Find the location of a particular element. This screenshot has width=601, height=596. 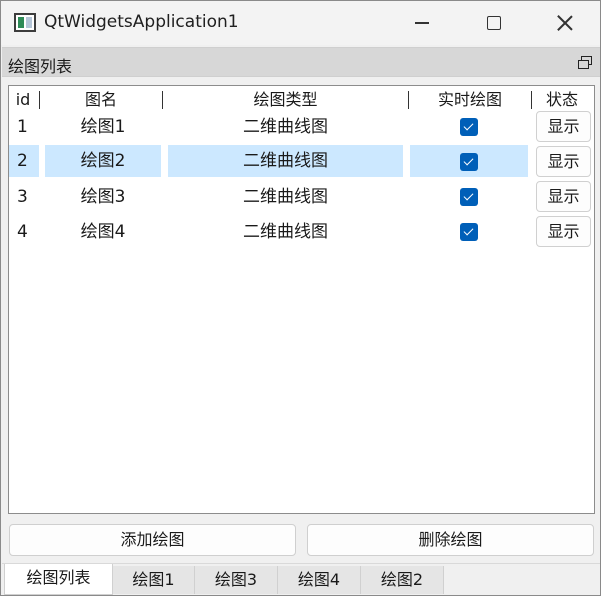

minimize-button is located at coordinates (422, 23).